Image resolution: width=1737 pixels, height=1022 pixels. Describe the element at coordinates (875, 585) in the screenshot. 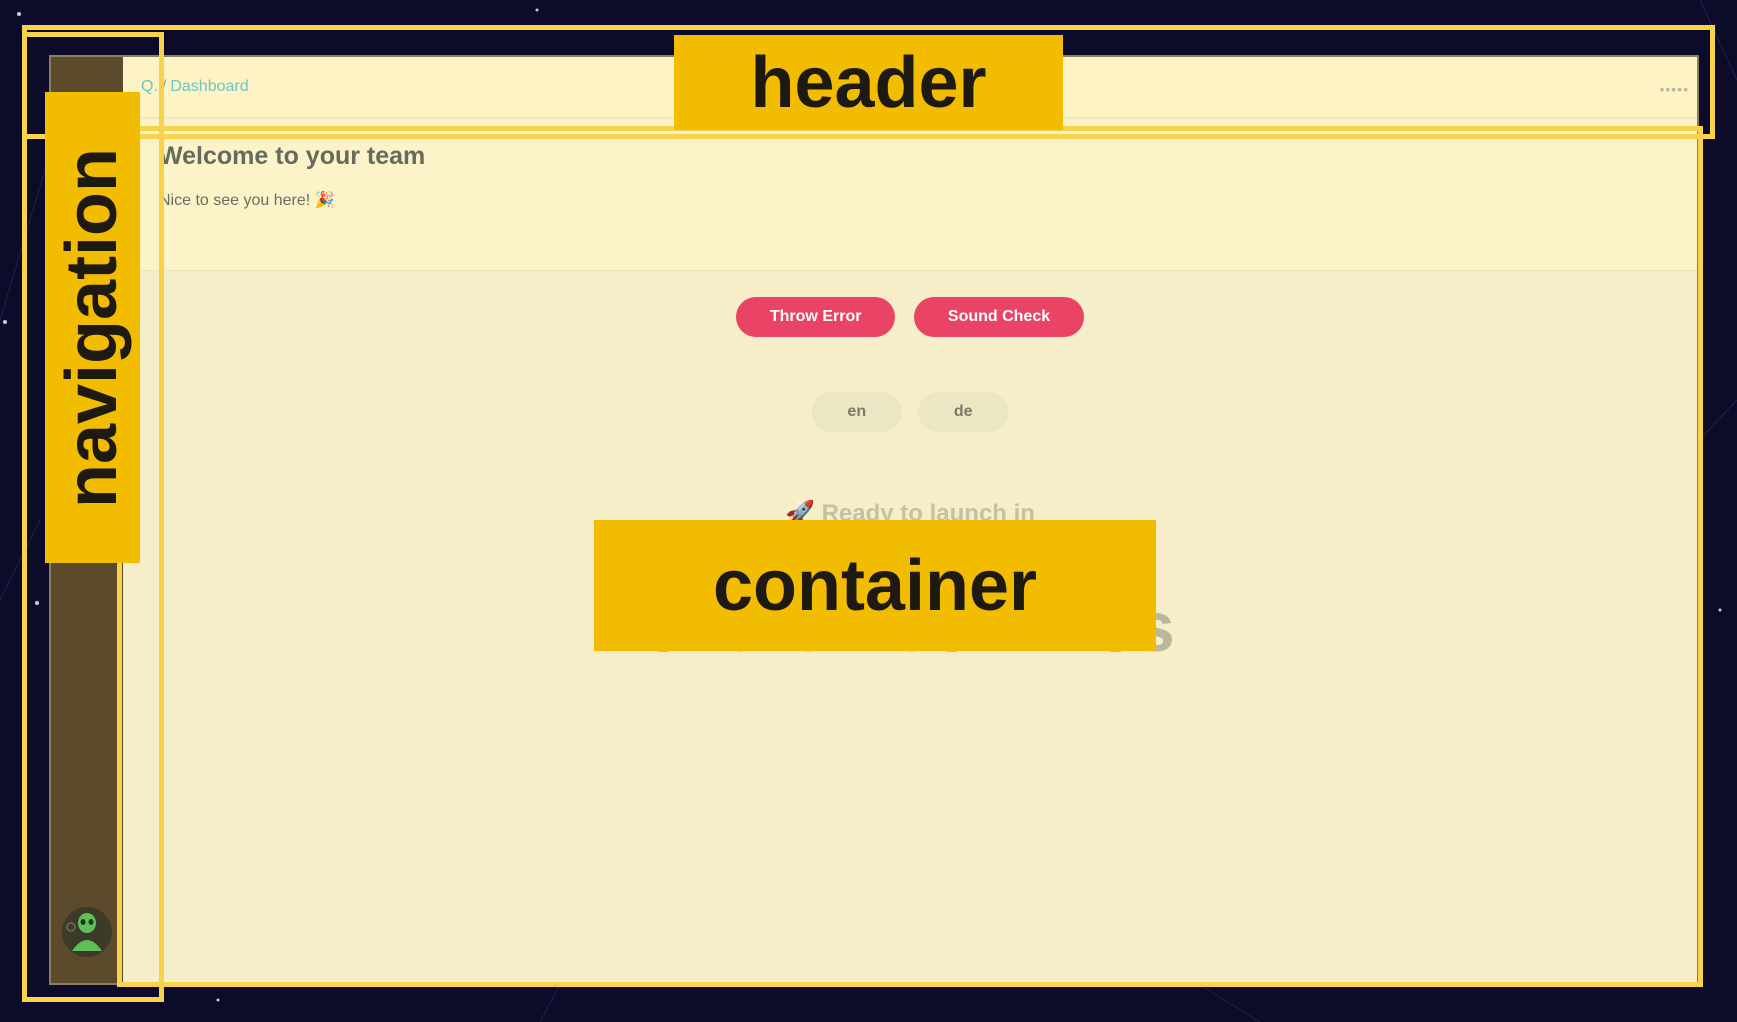

I see `container-annotation-label: container` at that location.